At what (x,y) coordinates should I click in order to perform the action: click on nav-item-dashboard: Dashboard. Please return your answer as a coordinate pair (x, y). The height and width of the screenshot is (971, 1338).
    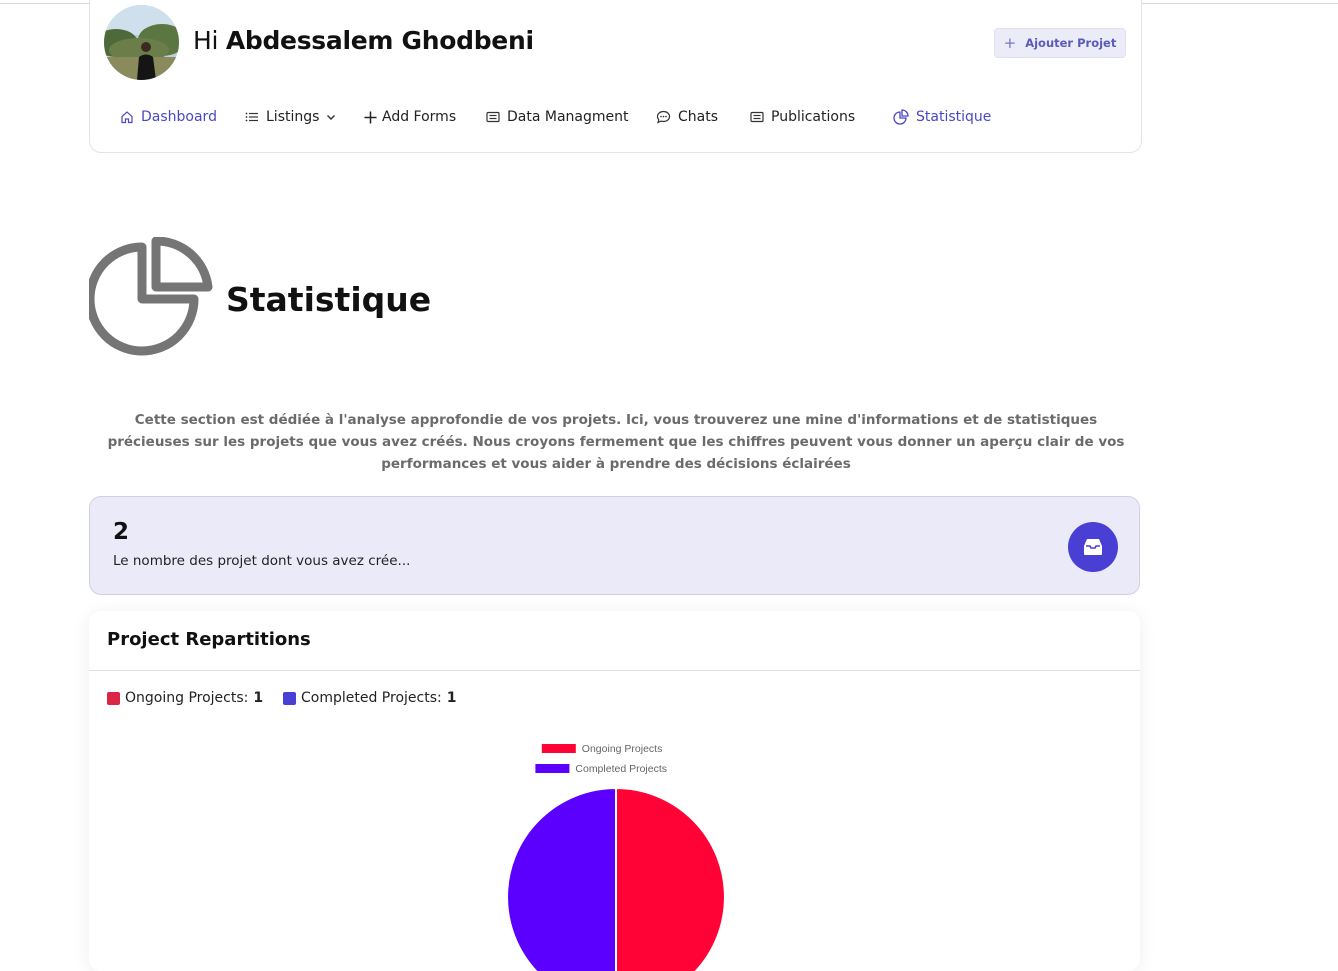
    Looking at the image, I should click on (168, 117).